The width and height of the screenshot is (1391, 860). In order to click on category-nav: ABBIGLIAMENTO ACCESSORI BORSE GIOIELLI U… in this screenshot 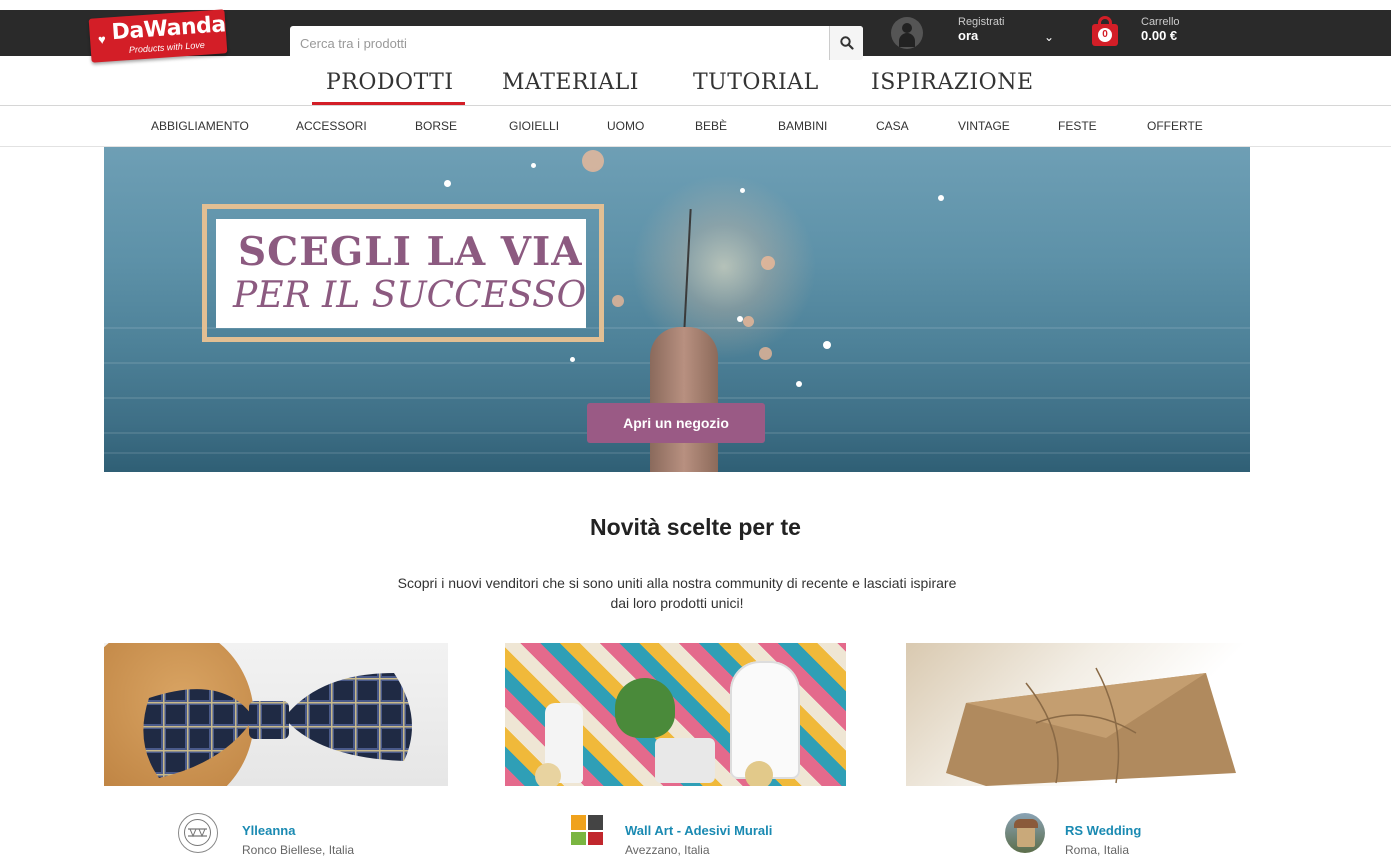, I will do `click(695, 127)`.